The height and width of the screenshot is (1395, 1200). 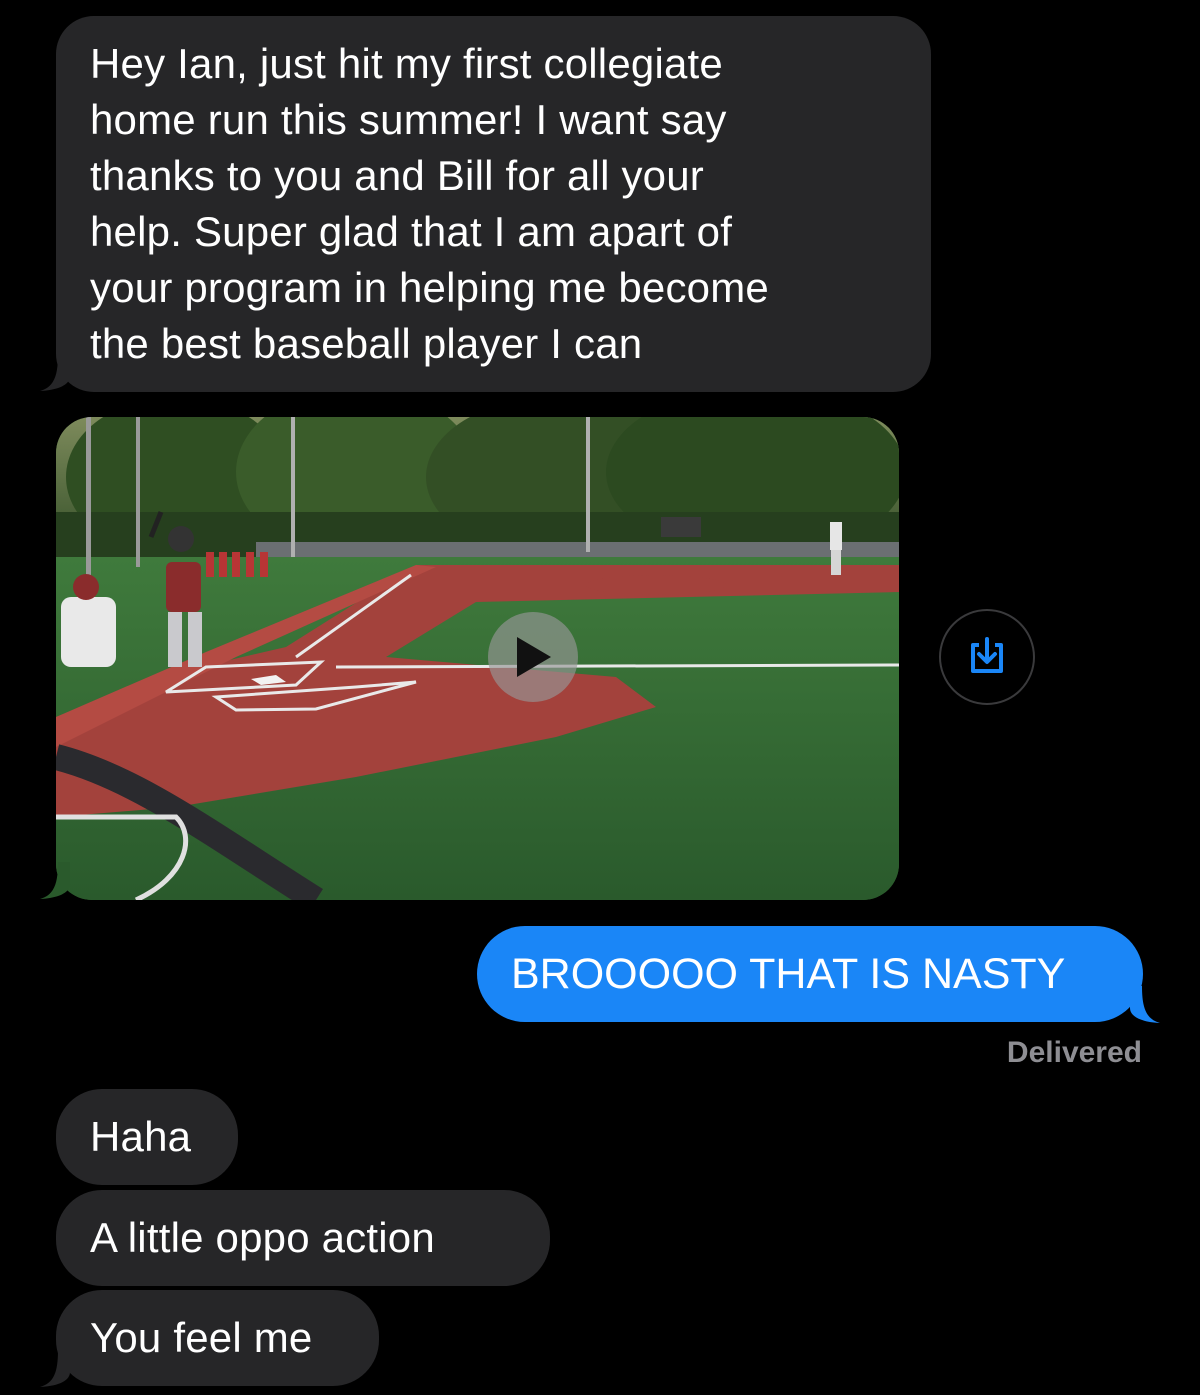 What do you see at coordinates (408, 119) in the screenshot?
I see `message-line: home run this summer! I want say` at bounding box center [408, 119].